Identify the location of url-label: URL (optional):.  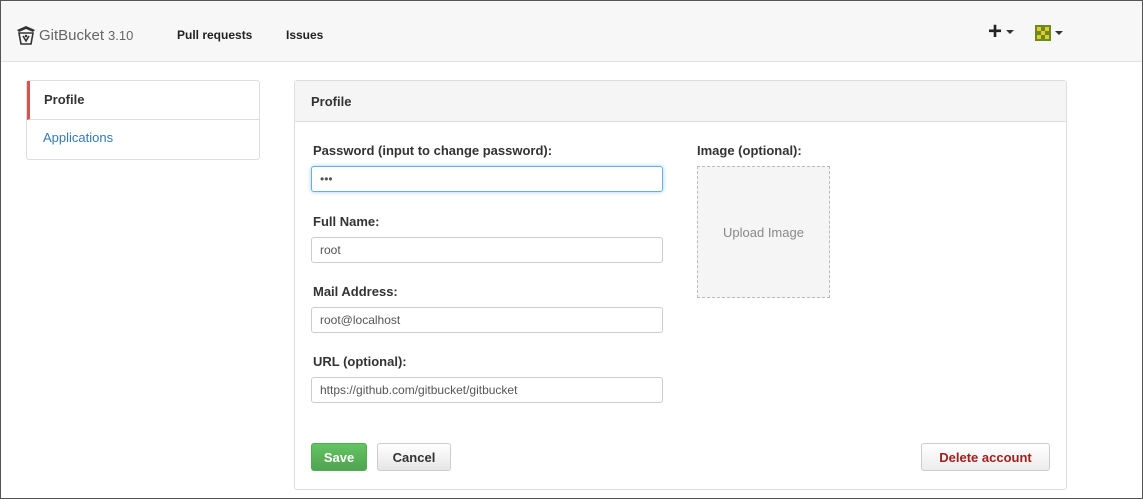
(360, 361).